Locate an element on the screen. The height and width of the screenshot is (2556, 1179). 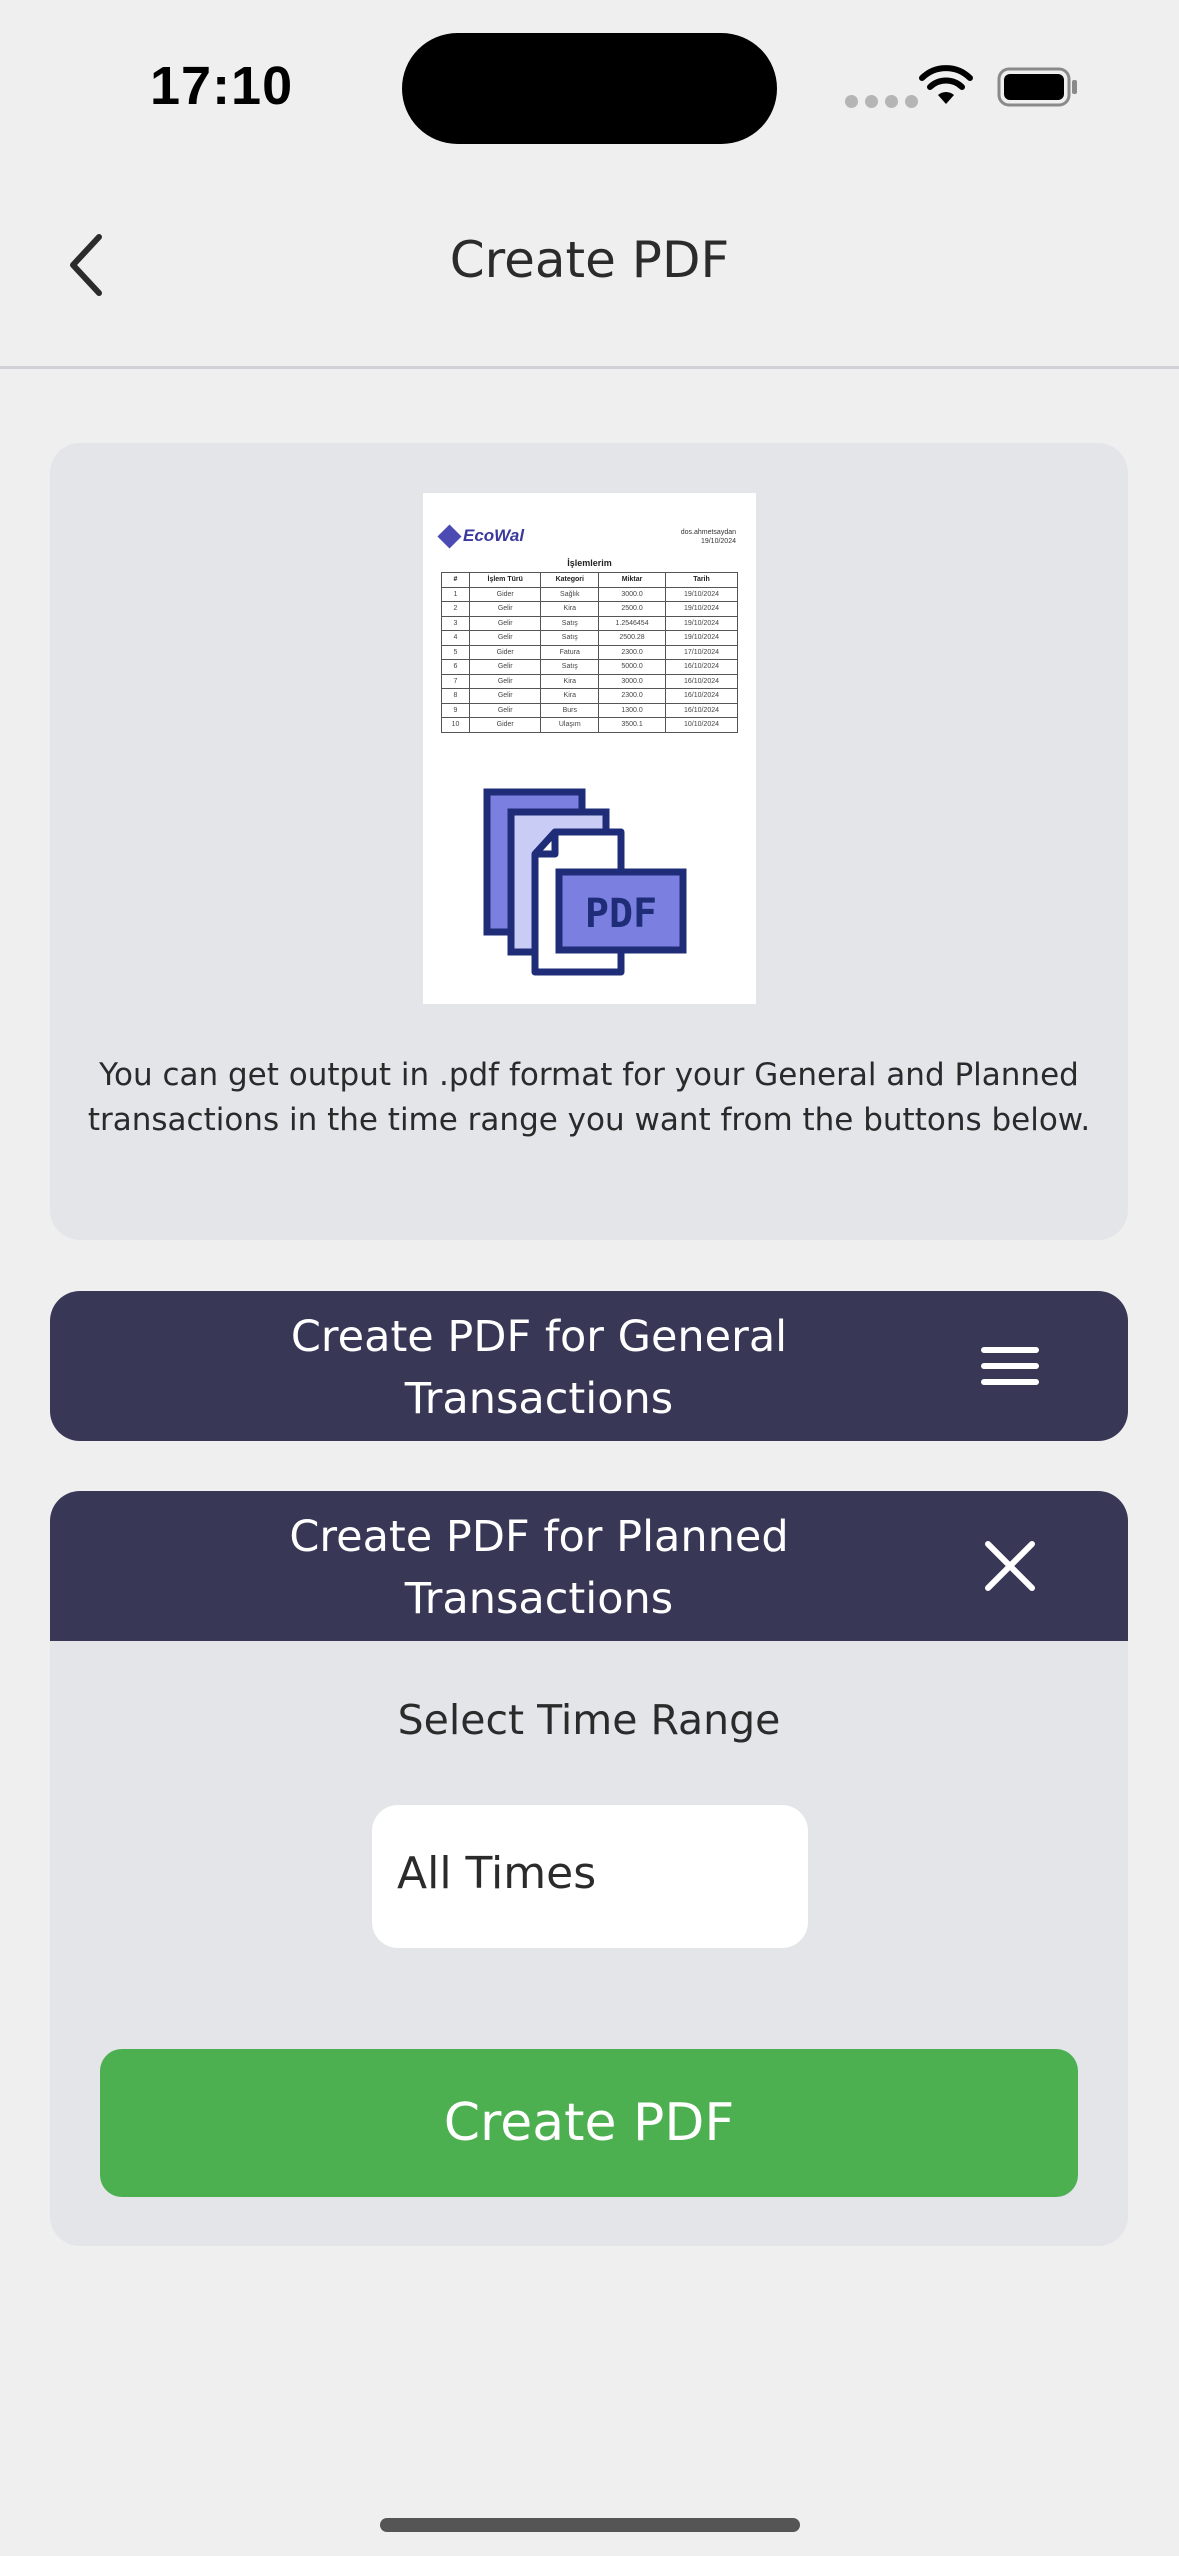
ecowal-logo: EcoWal is located at coordinates (480, 536).